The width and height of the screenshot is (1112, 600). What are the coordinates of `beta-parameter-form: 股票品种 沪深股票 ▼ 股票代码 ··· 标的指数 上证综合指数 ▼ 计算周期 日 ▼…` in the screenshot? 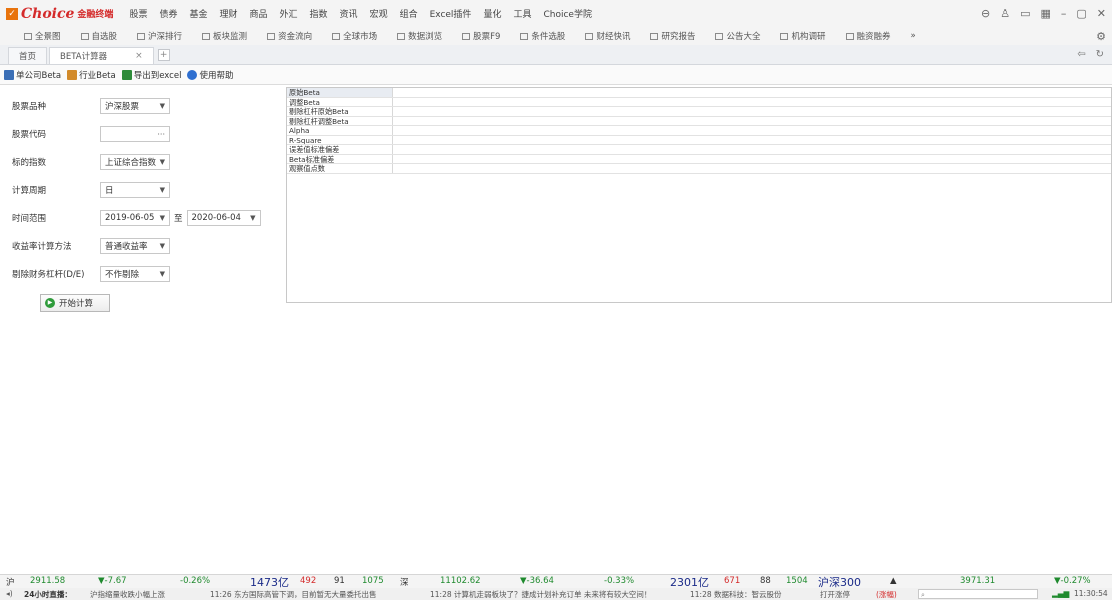 It's located at (148, 202).